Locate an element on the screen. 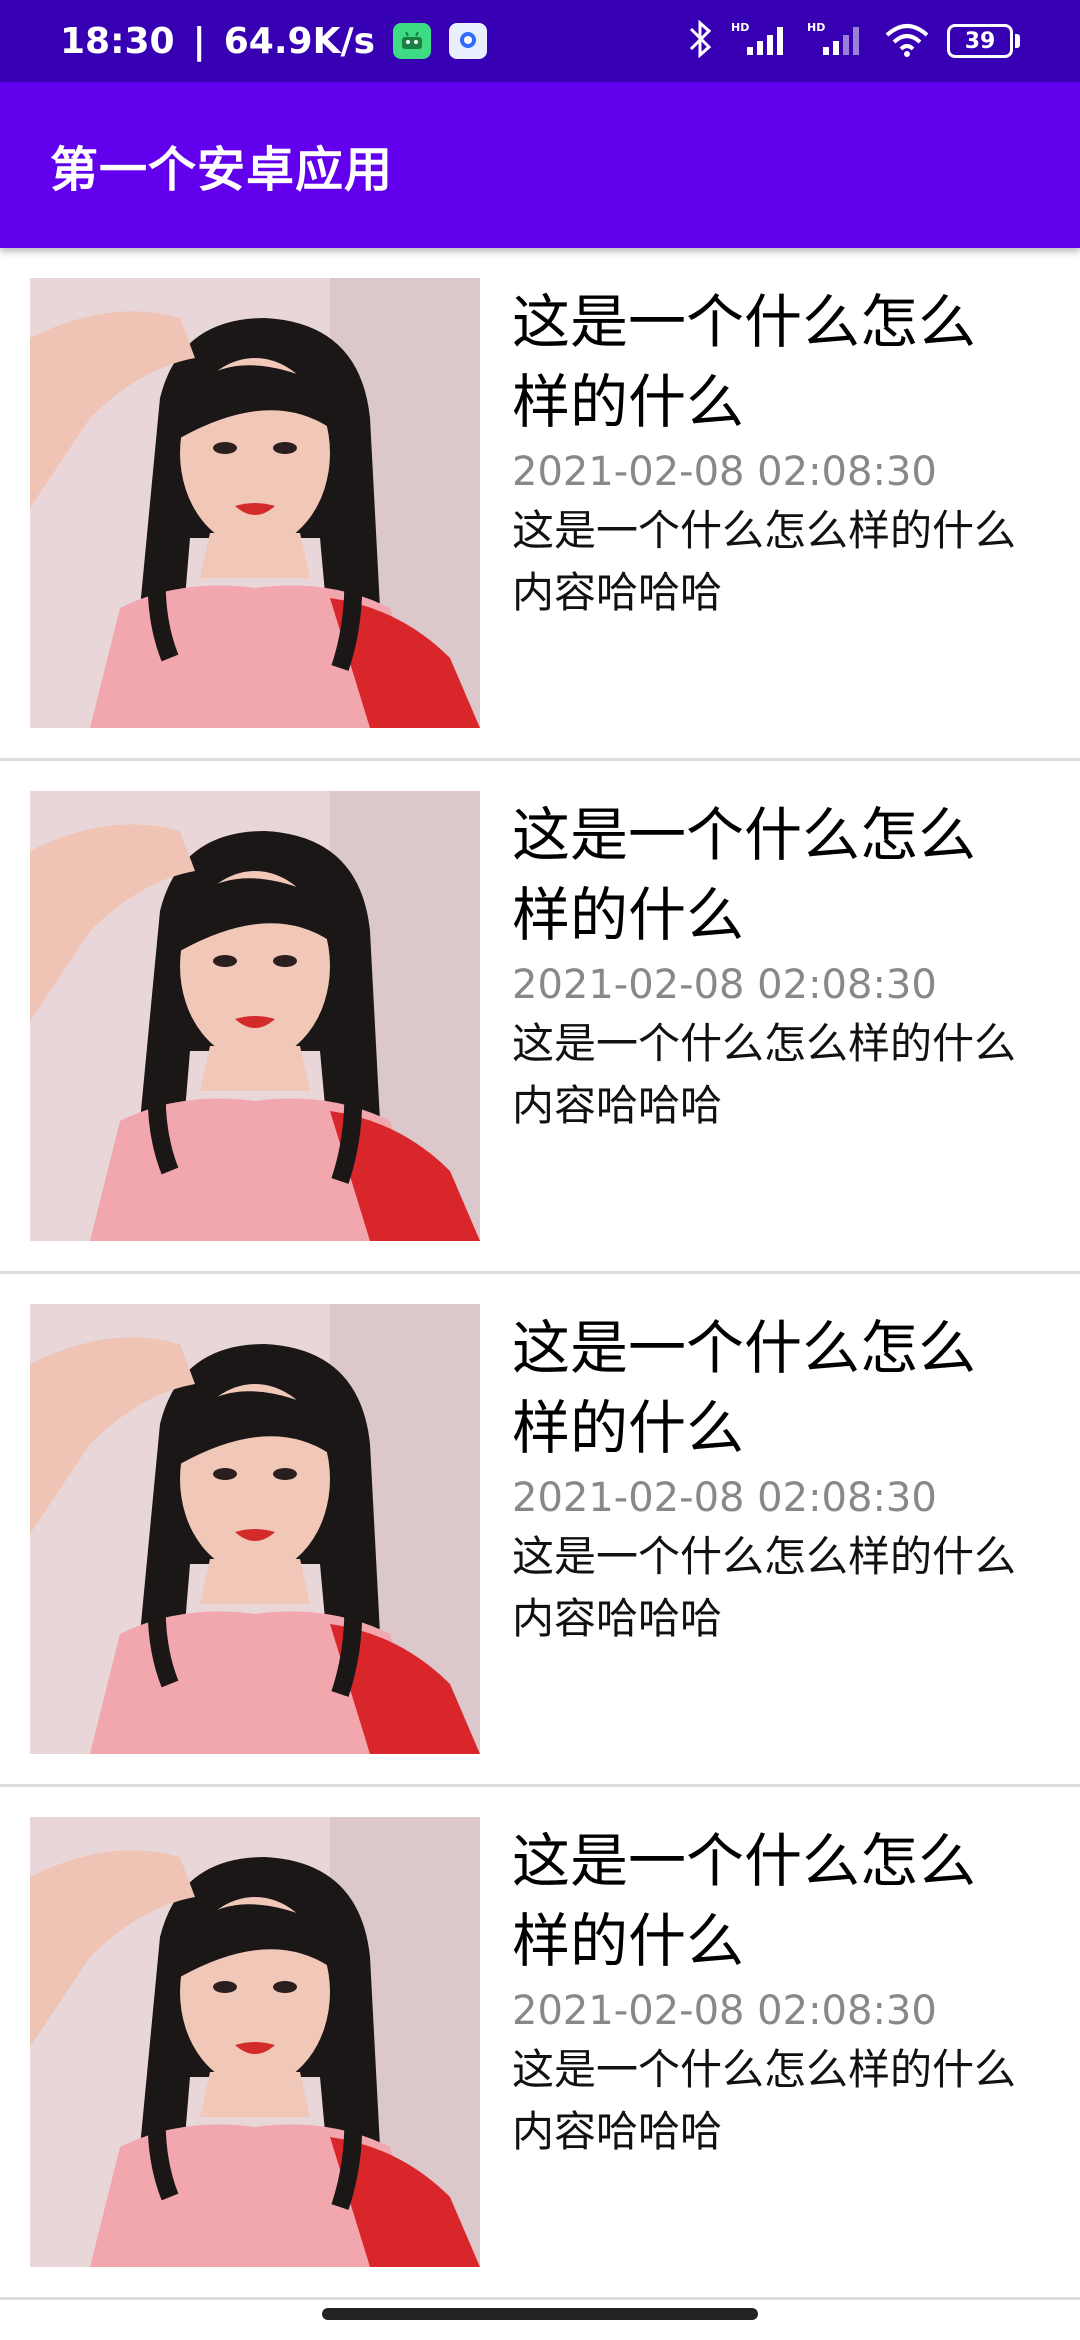  android-app-icon is located at coordinates (412, 41).